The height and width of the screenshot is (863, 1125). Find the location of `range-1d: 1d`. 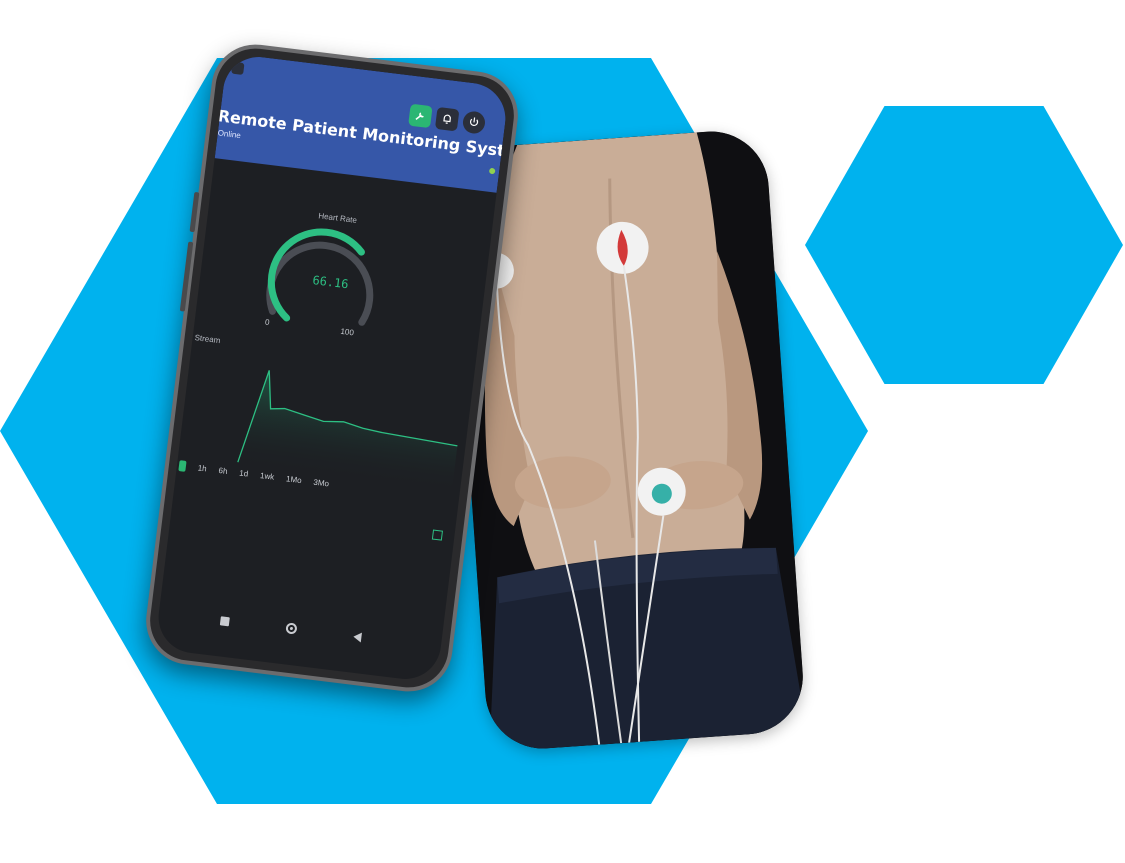

range-1d: 1d is located at coordinates (244, 474).